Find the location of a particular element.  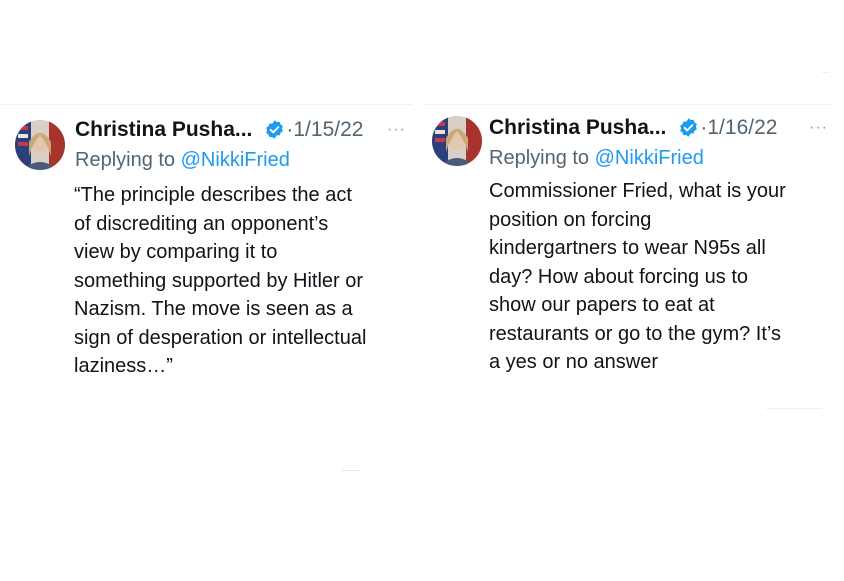

tweet-text-line: Commissioner Fried, what is your is located at coordinates (637, 191).